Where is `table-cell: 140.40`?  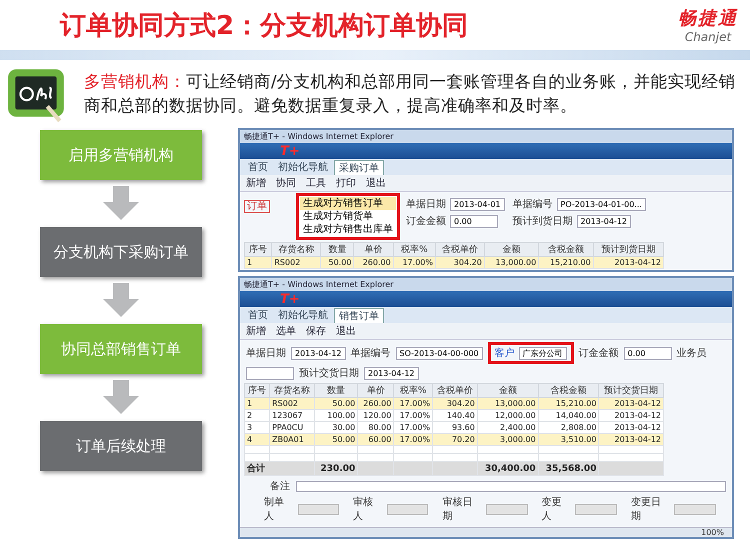
table-cell: 140.40 is located at coordinates (455, 416).